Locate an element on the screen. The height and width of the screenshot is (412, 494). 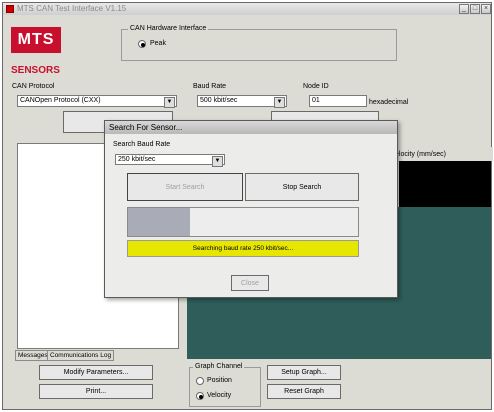
hardware-group: CAN Hardware Interface Peak is located at coordinates (259, 43).